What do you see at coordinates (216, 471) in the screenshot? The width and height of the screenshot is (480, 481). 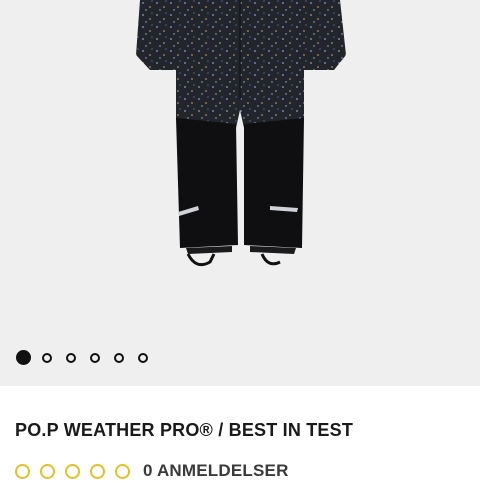 I see `reviews-link: 0 ANMELDELSER` at bounding box center [216, 471].